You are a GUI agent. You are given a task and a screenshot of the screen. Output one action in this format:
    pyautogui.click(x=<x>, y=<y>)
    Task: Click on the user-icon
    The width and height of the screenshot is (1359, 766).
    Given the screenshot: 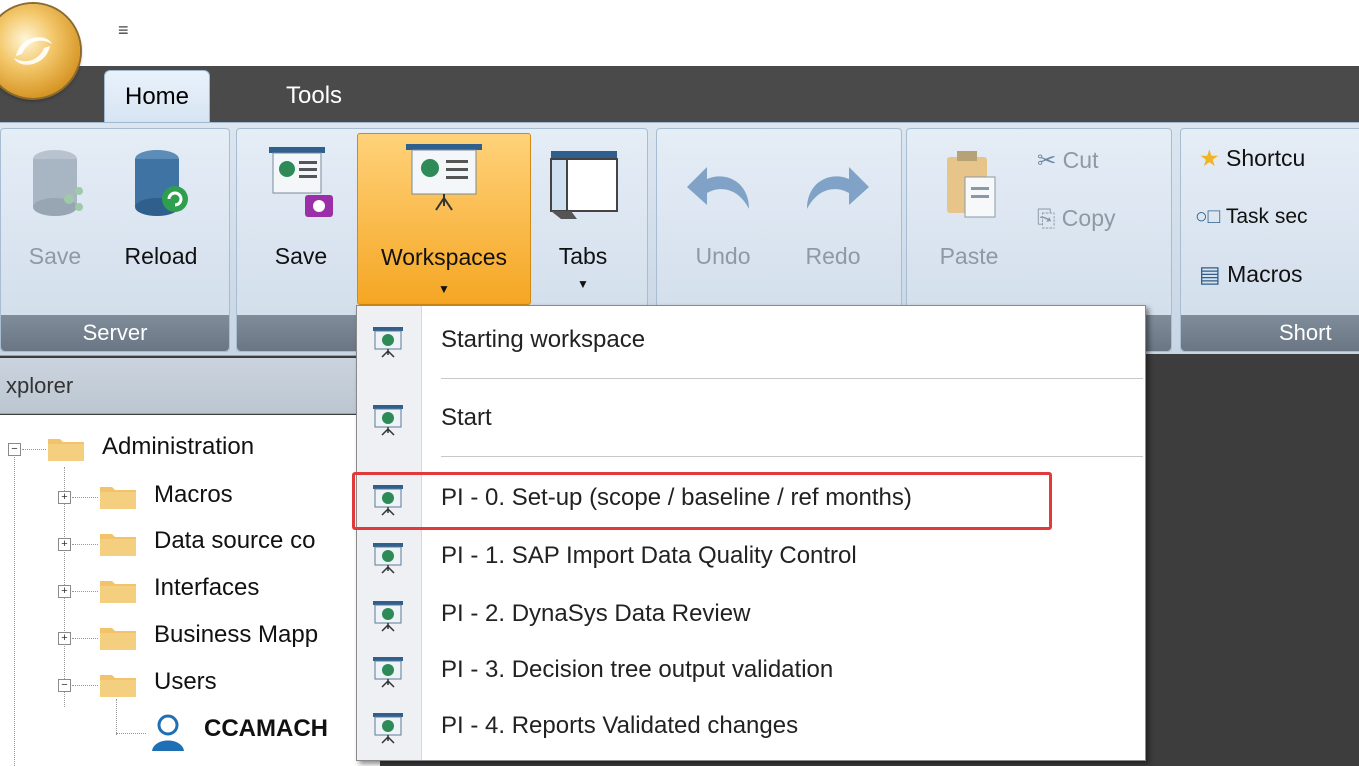 What is the action you would take?
    pyautogui.click(x=168, y=732)
    